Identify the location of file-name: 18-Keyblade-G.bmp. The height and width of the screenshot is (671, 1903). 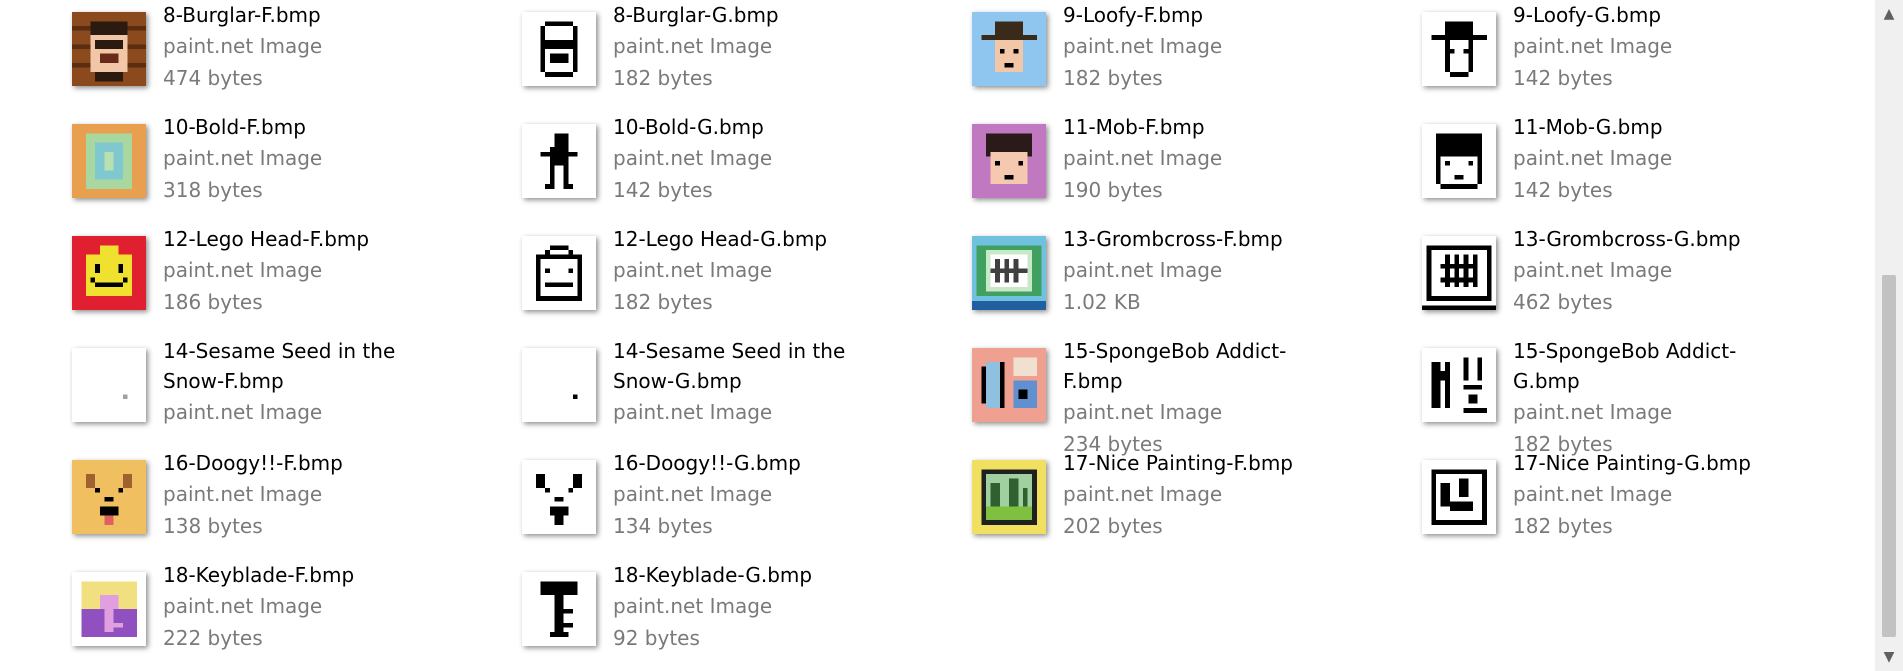
(713, 575).